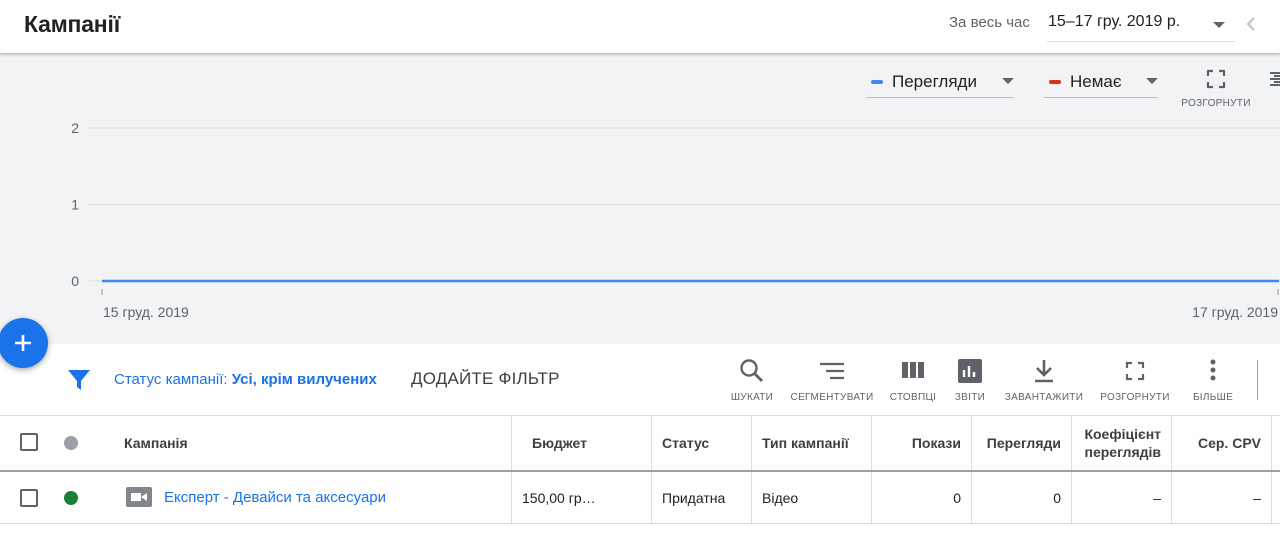  I want to click on segment-icon, so click(832, 371).